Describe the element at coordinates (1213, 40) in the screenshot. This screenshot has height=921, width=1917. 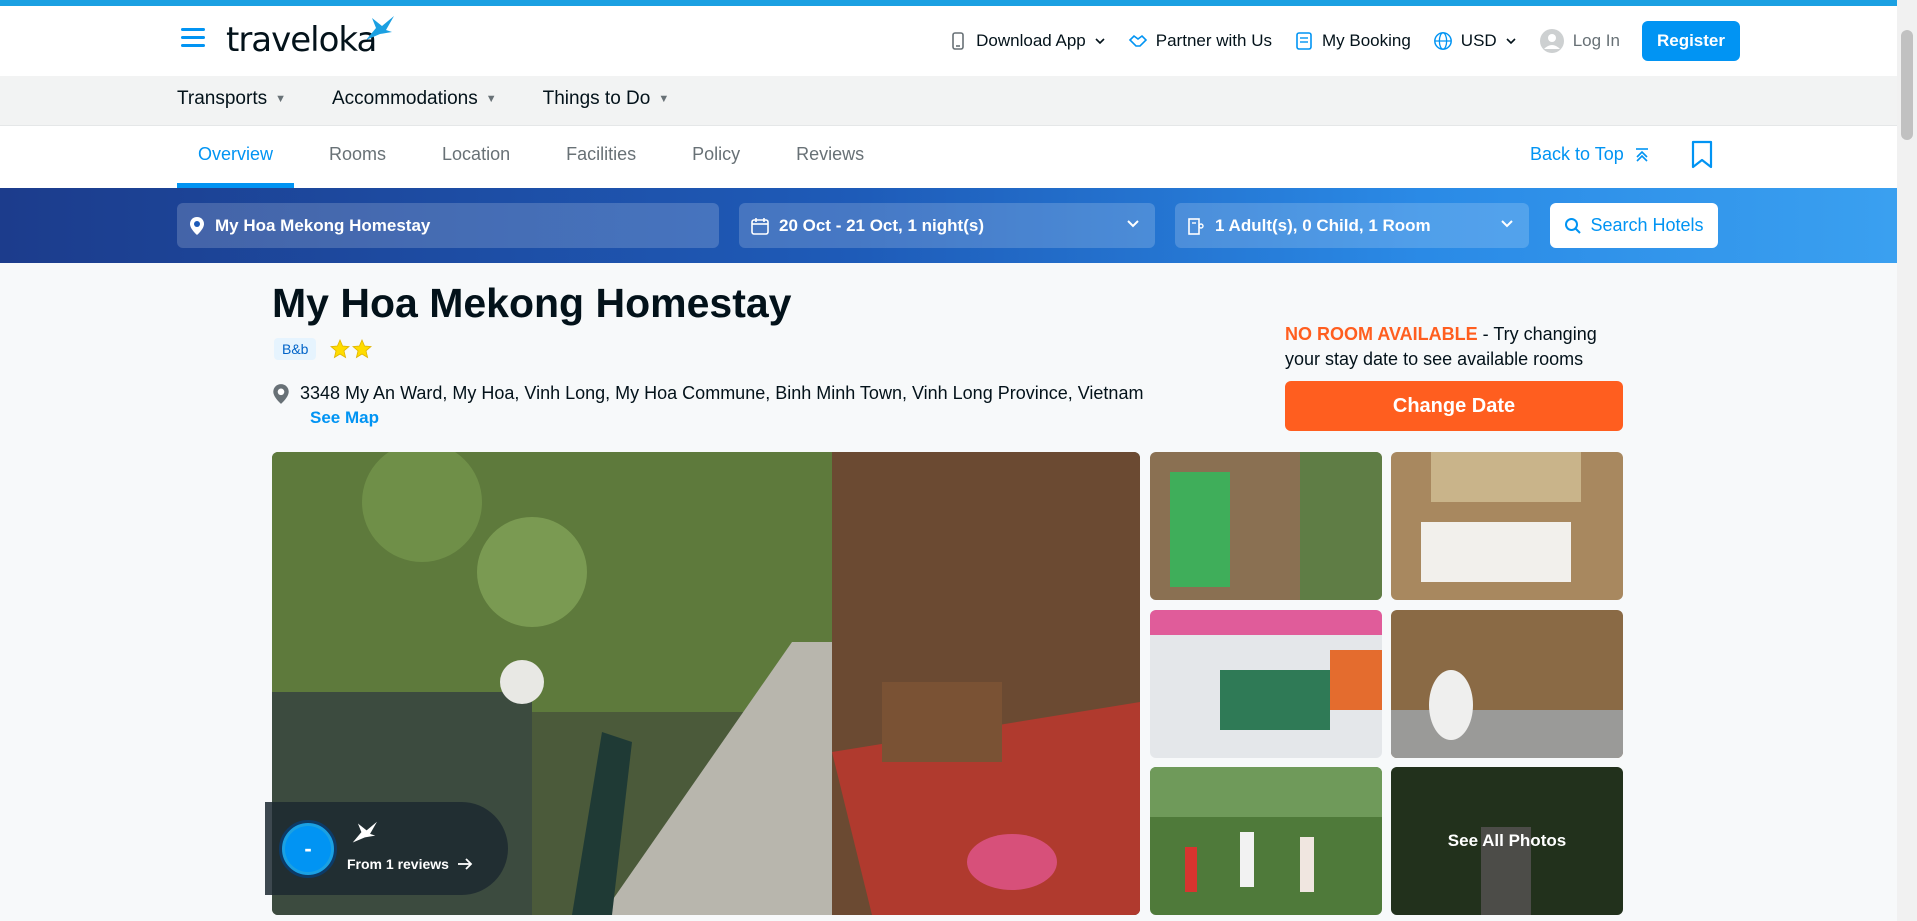
I see `partner-label: Partner with Us` at that location.